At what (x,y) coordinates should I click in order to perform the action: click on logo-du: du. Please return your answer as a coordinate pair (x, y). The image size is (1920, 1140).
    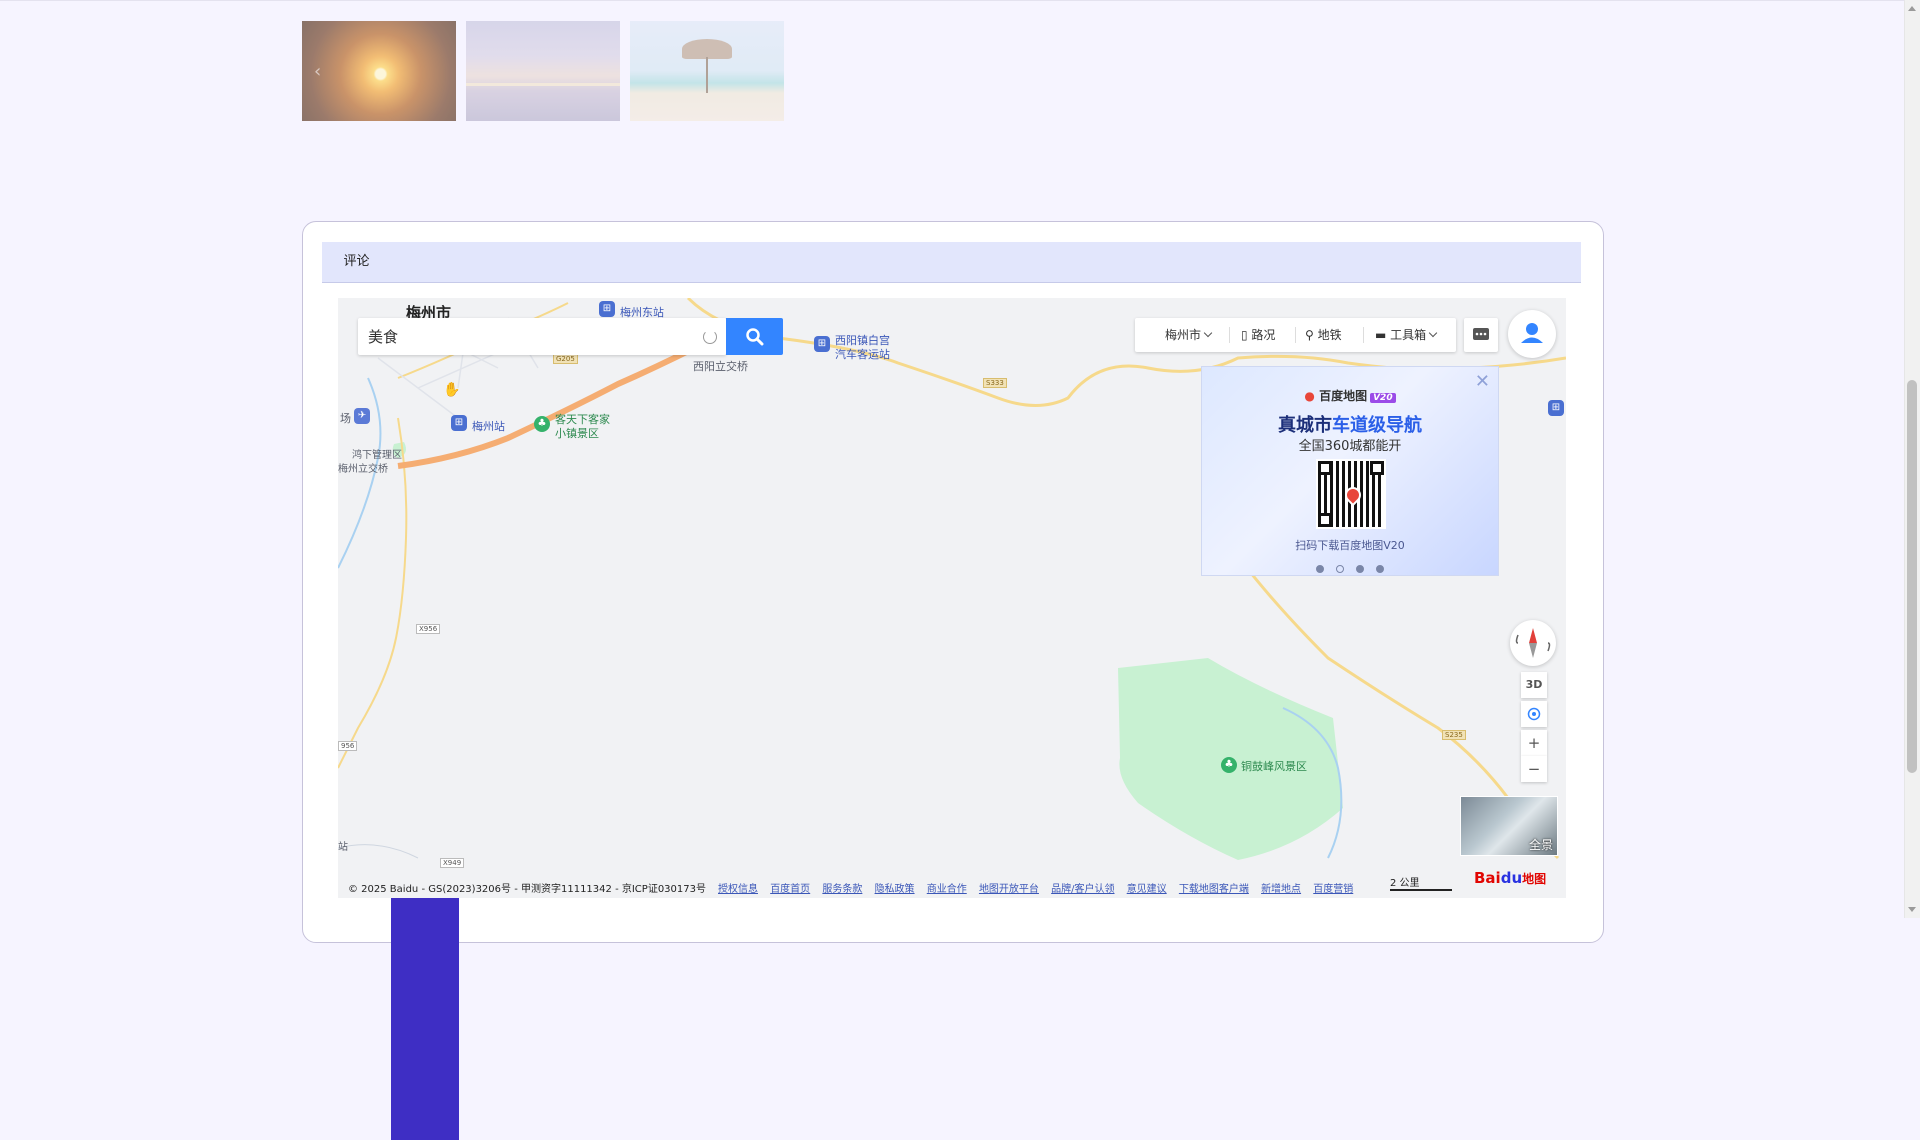
    Looking at the image, I should click on (1511, 878).